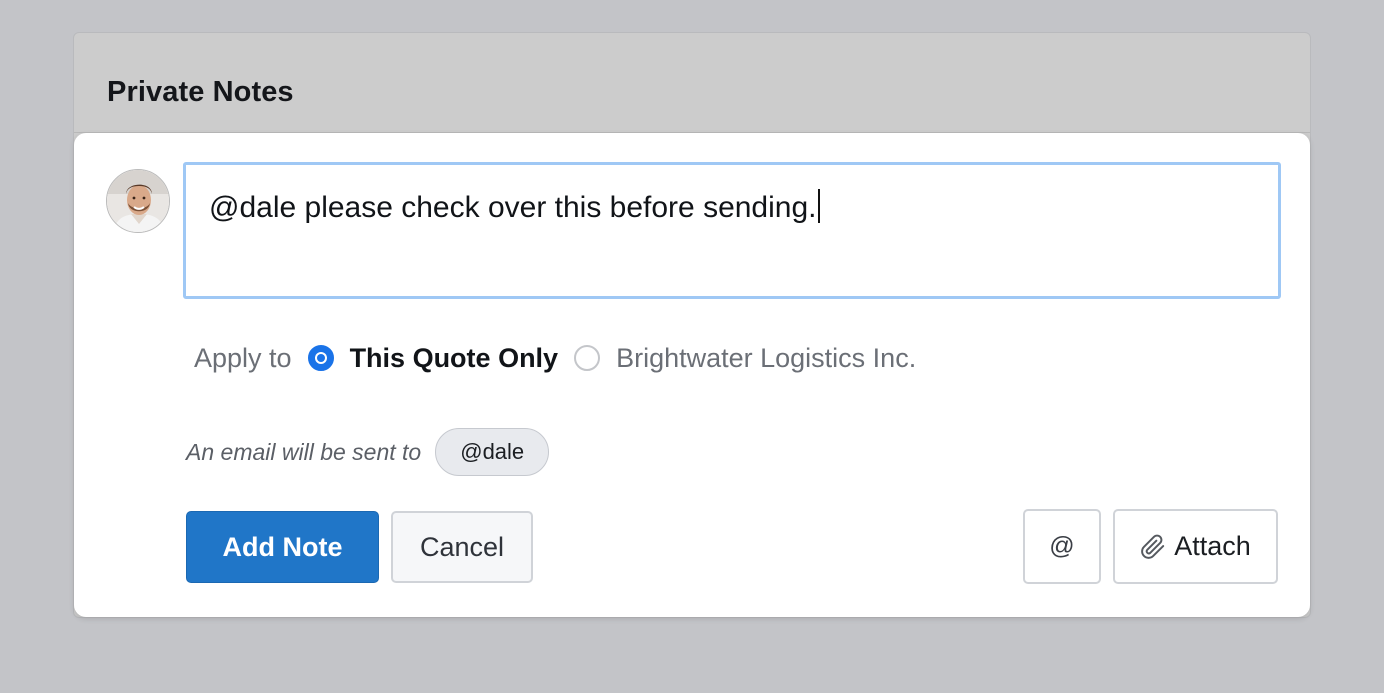  I want to click on paperclip-icon, so click(1153, 547).